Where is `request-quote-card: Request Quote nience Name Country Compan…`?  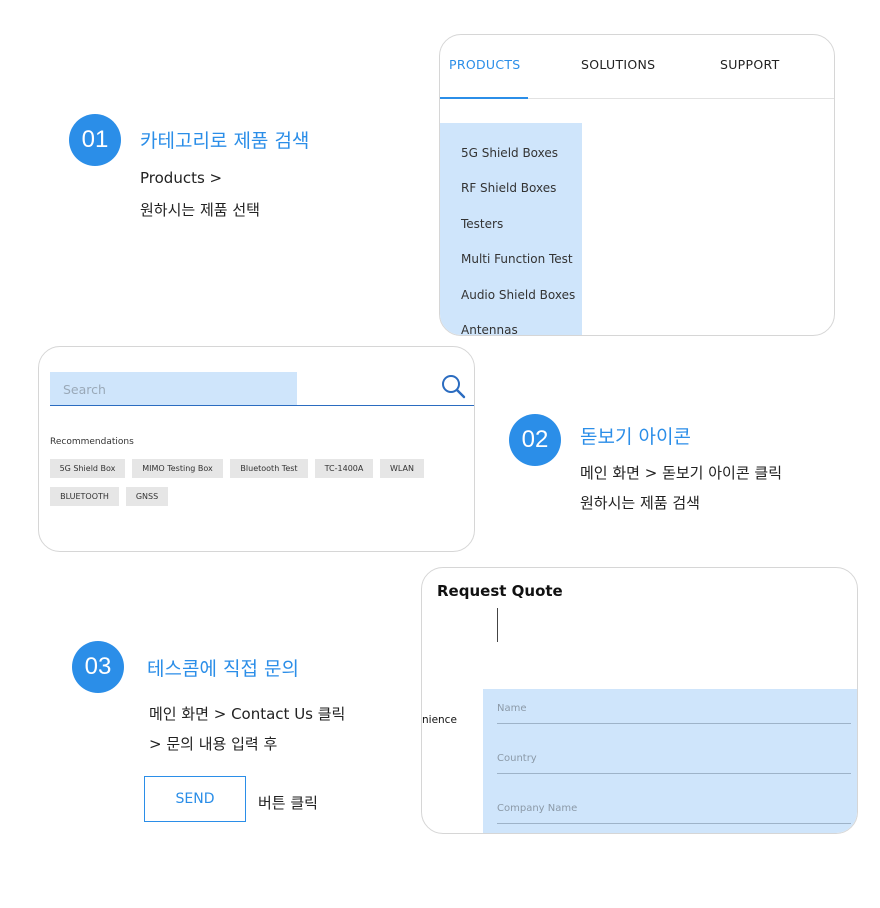
request-quote-card: Request Quote nience Name Country Compan… is located at coordinates (639, 700).